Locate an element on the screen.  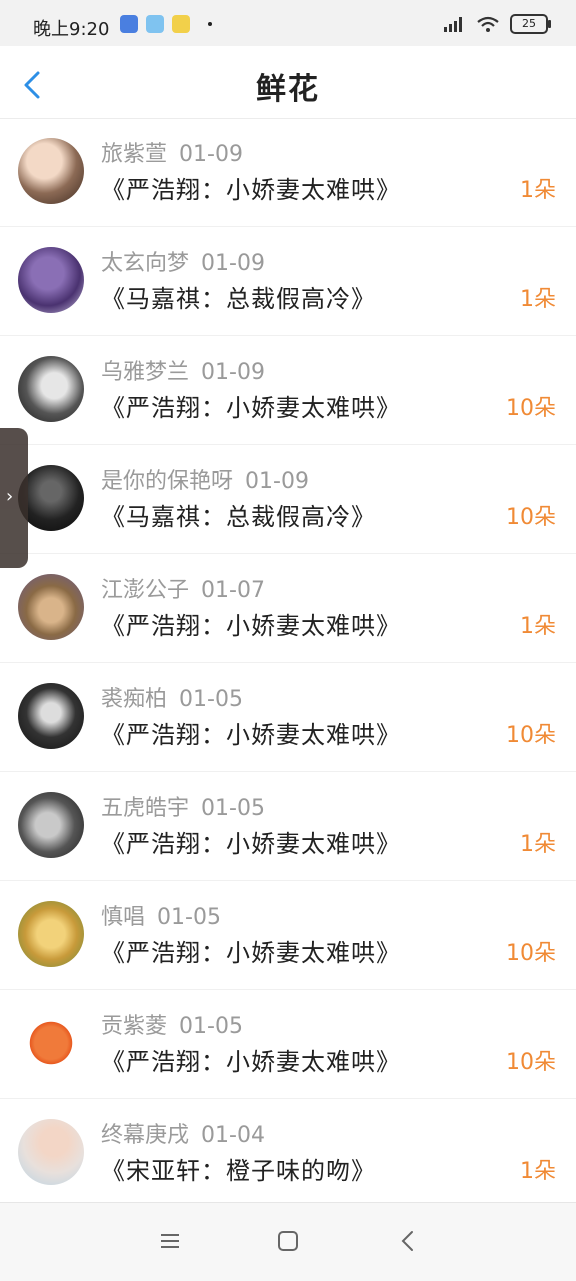
list-item: 终幕庚戌 01-04 《宋亚轩：橙子味的吻》 1朵 is located at coordinates (288, 1153).